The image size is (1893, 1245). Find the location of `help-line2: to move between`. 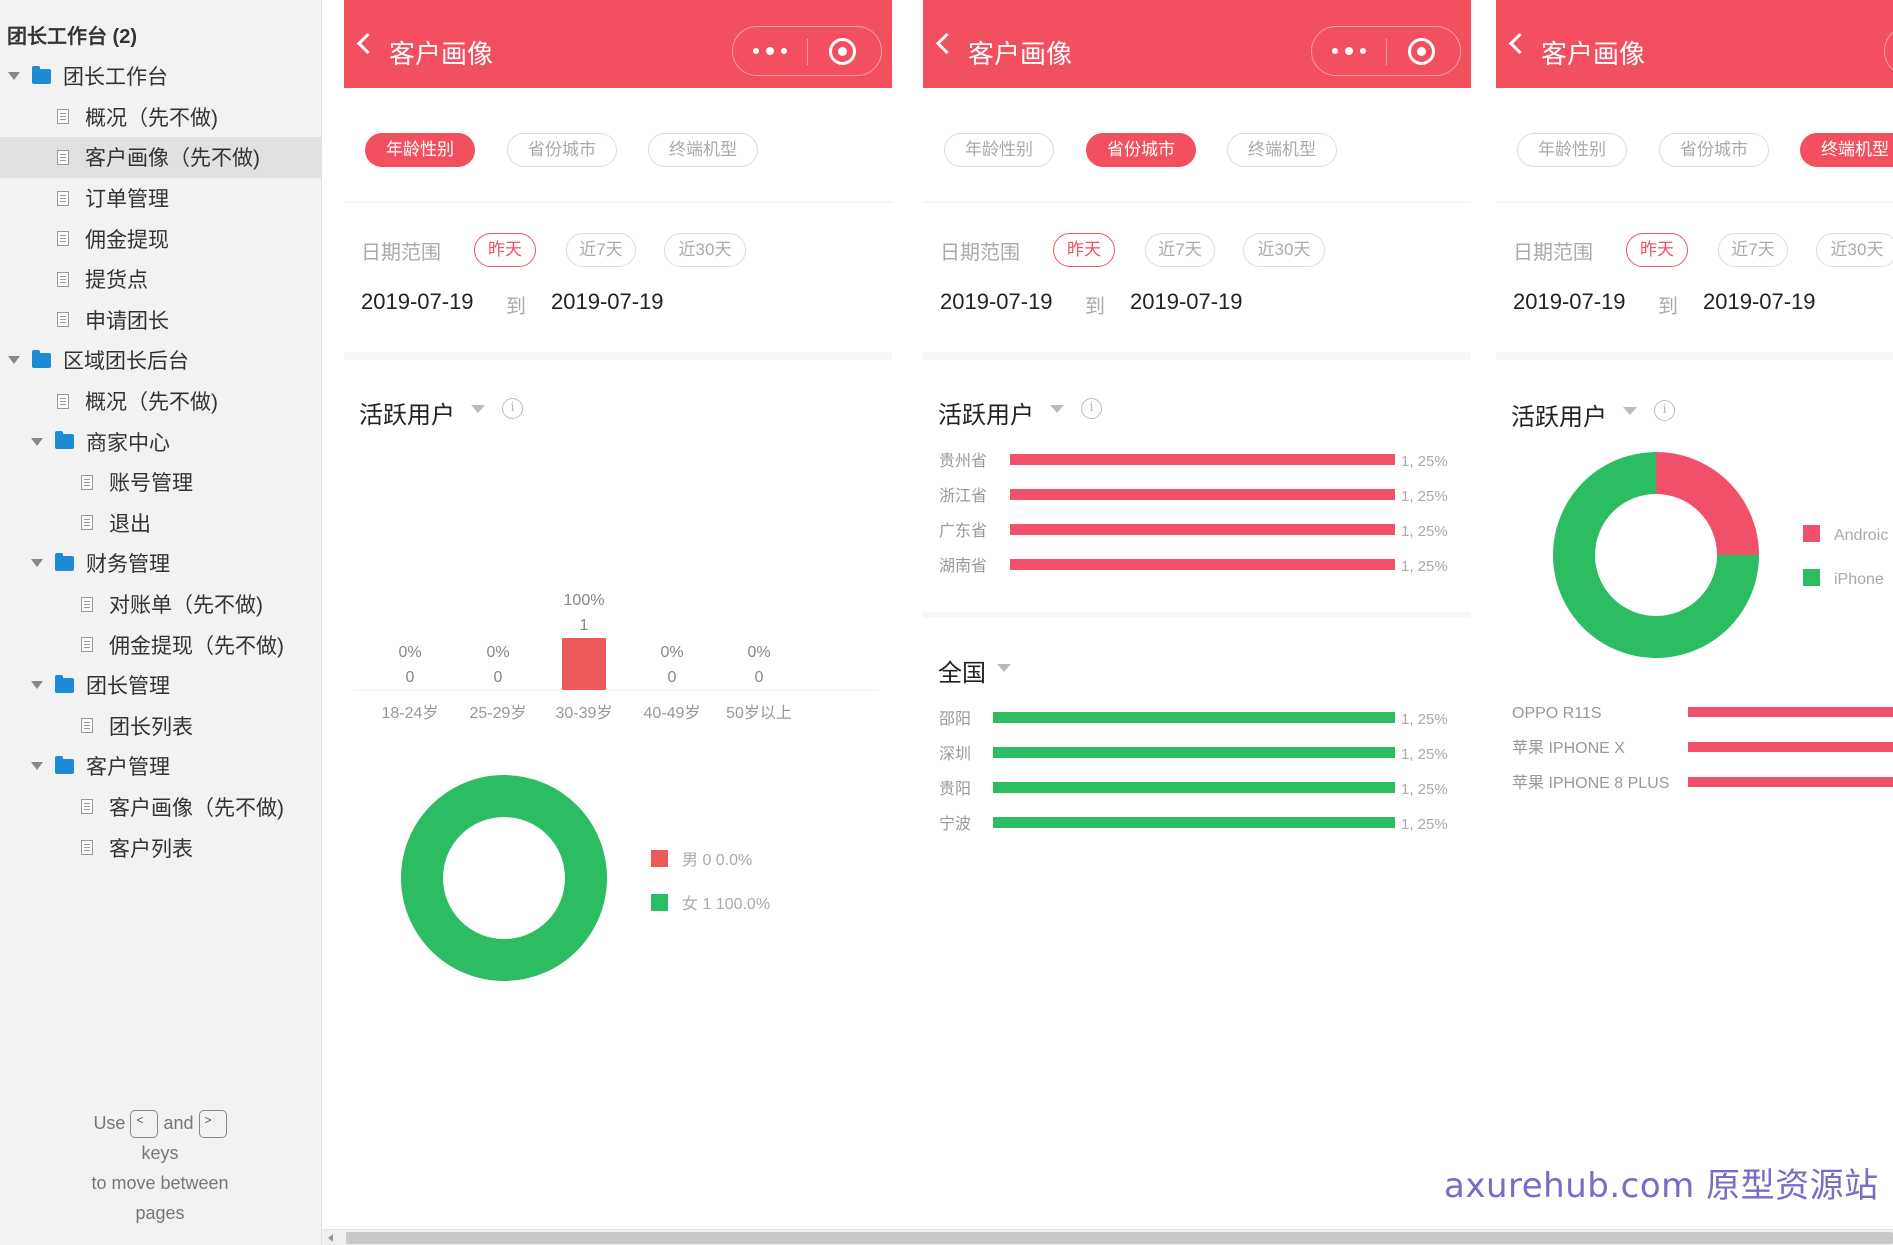

help-line2: to move between is located at coordinates (160, 1183).